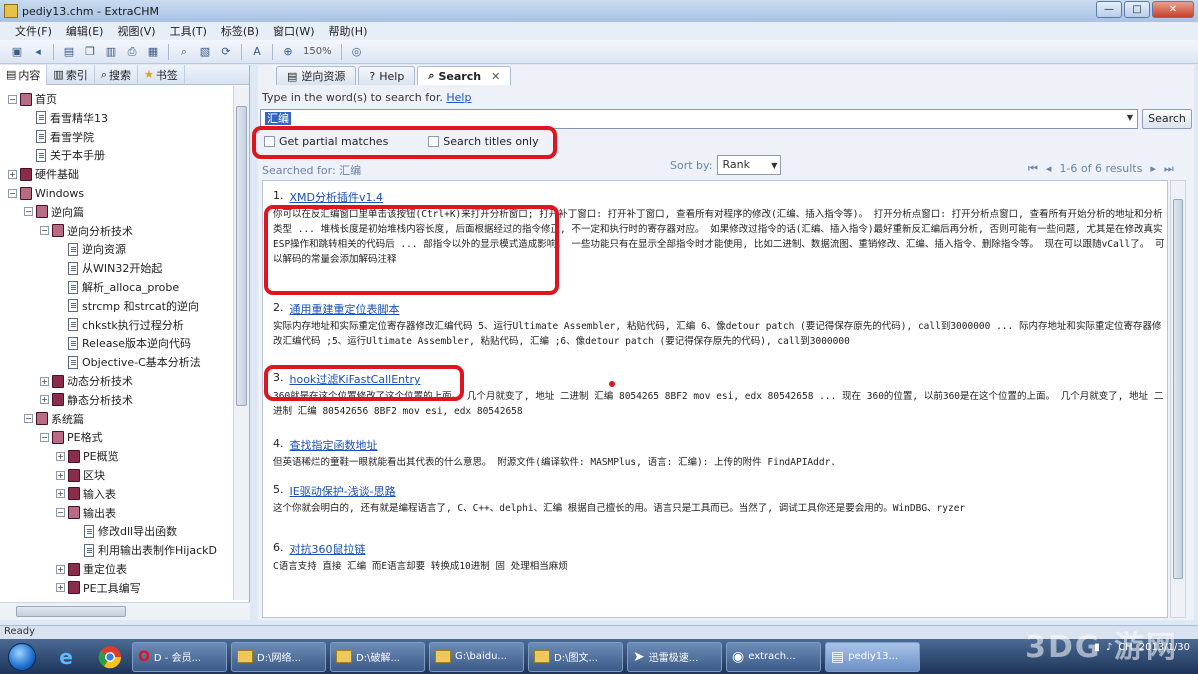 The image size is (1198, 674). Describe the element at coordinates (293, 31) in the screenshot. I see `menu-window: 窗口(W)` at that location.